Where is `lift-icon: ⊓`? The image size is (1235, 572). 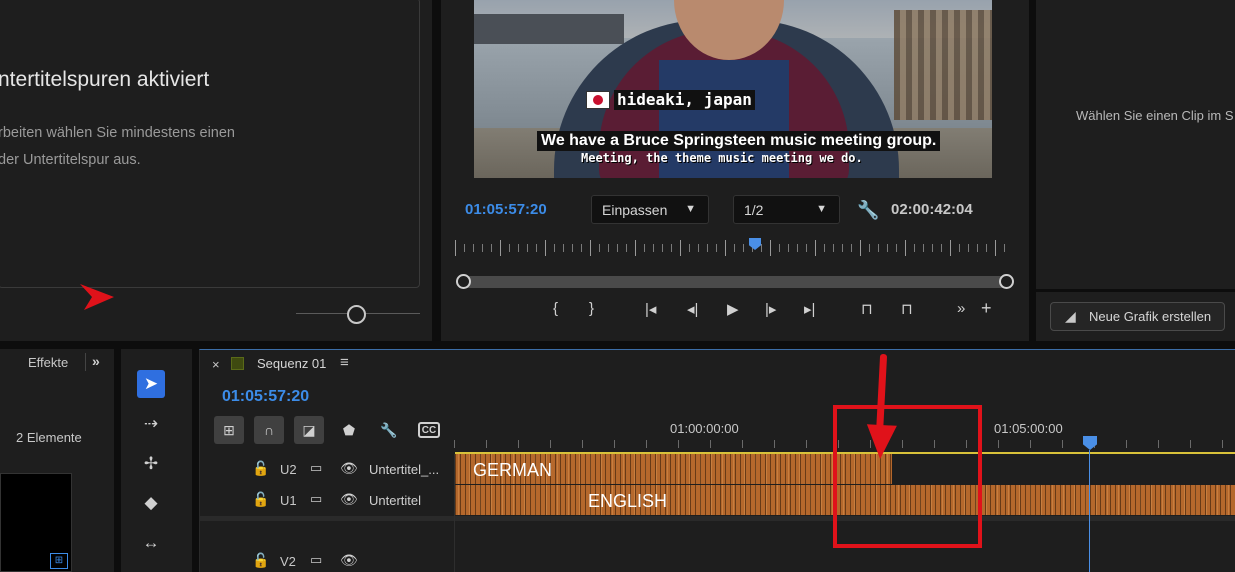 lift-icon: ⊓ is located at coordinates (867, 309).